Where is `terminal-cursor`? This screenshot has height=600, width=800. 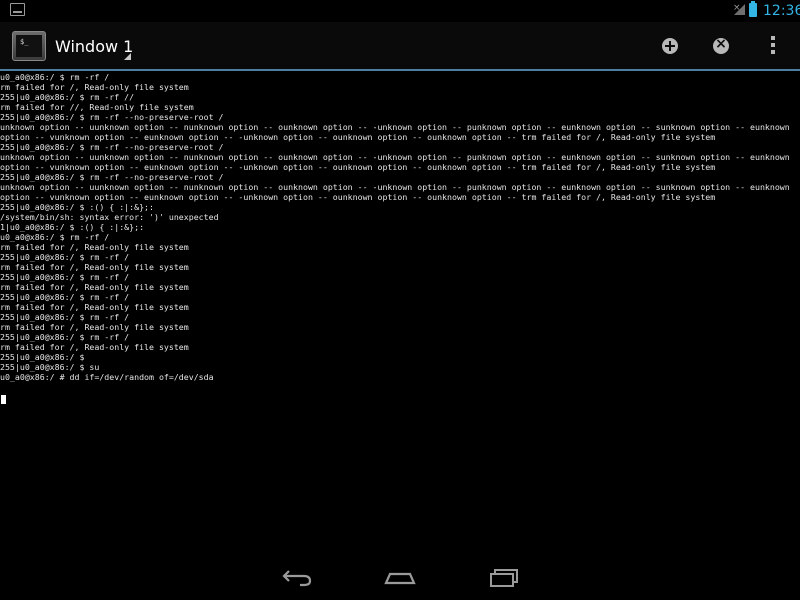 terminal-cursor is located at coordinates (3, 399).